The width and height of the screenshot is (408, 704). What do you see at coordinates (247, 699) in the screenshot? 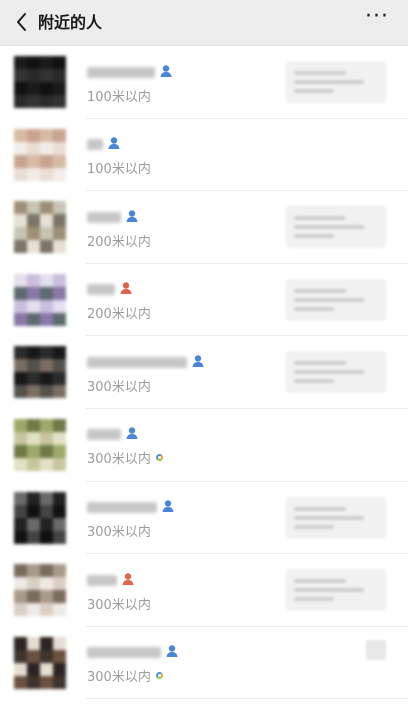
I see `row-divider` at bounding box center [247, 699].